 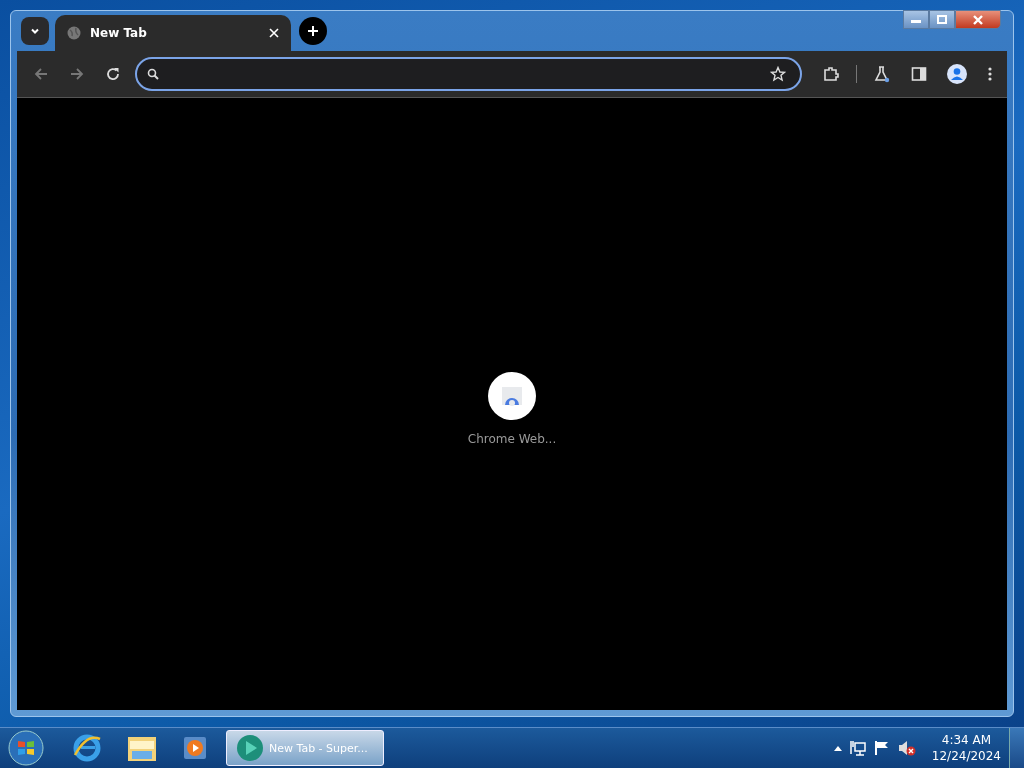 I want to click on profile-icon, so click(x=957, y=74).